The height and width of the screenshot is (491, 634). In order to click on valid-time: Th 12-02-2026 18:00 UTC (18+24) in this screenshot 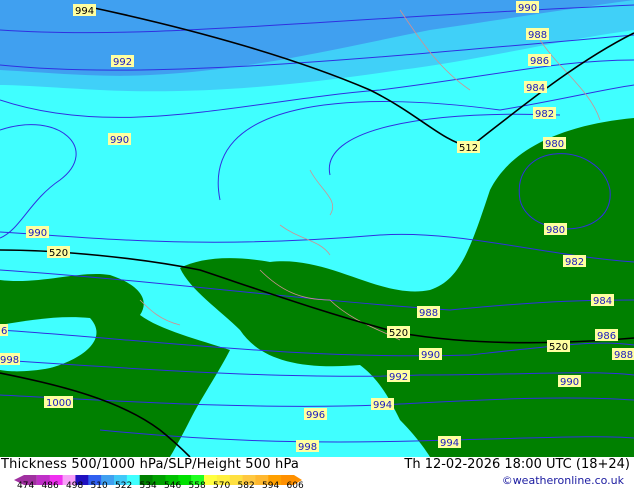, I will do `click(517, 464)`.